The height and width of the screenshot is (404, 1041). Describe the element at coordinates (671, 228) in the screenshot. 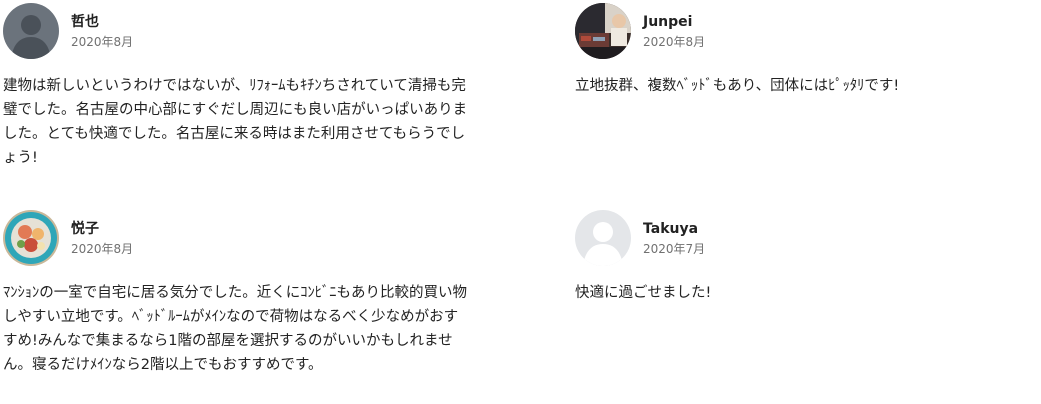

I see `reviewer-name: Takuya` at that location.